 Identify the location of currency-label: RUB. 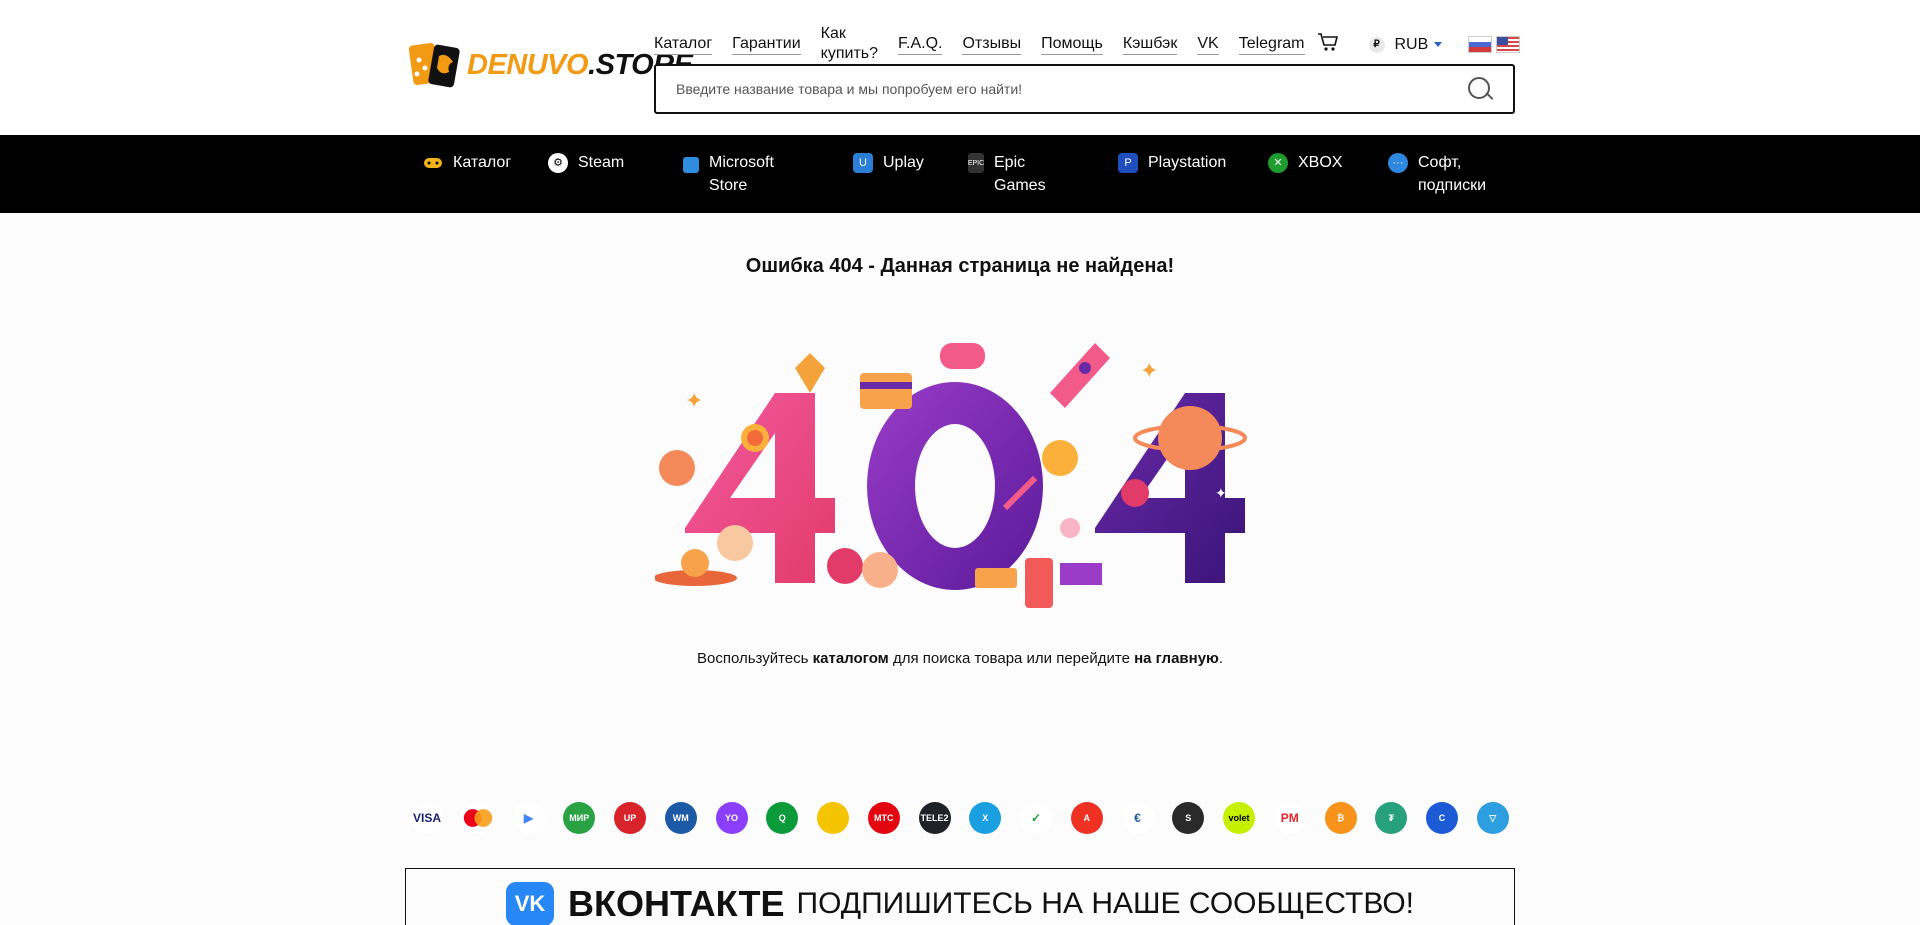
(1411, 44).